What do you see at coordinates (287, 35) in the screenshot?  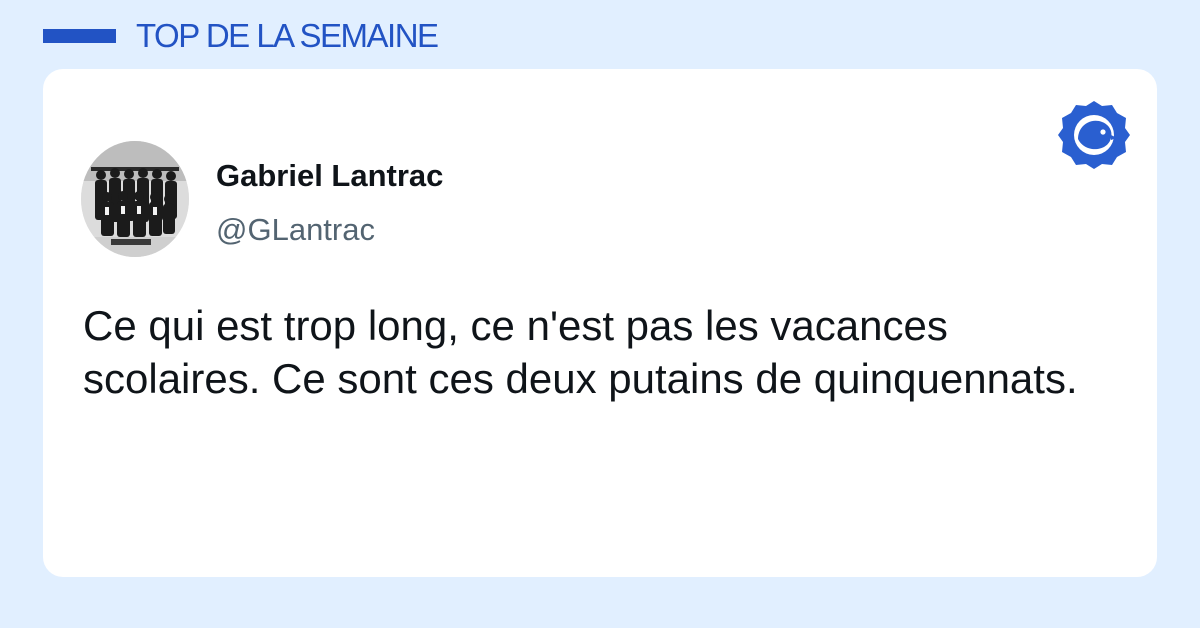 I see `section-title: TOP DE LA SEMAINE` at bounding box center [287, 35].